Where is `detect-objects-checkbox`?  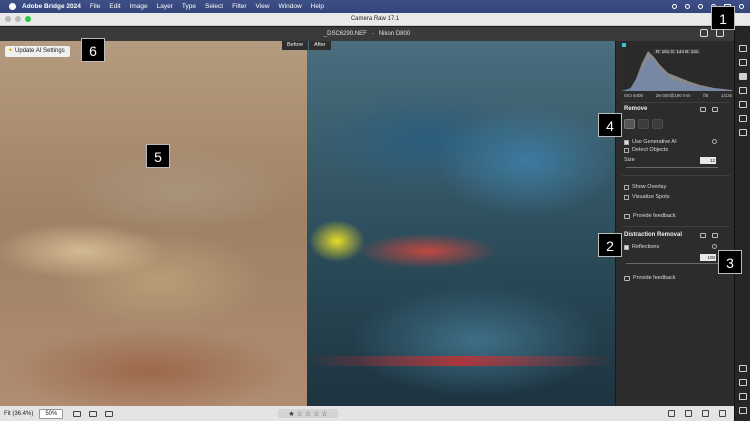 detect-objects-checkbox is located at coordinates (626, 150).